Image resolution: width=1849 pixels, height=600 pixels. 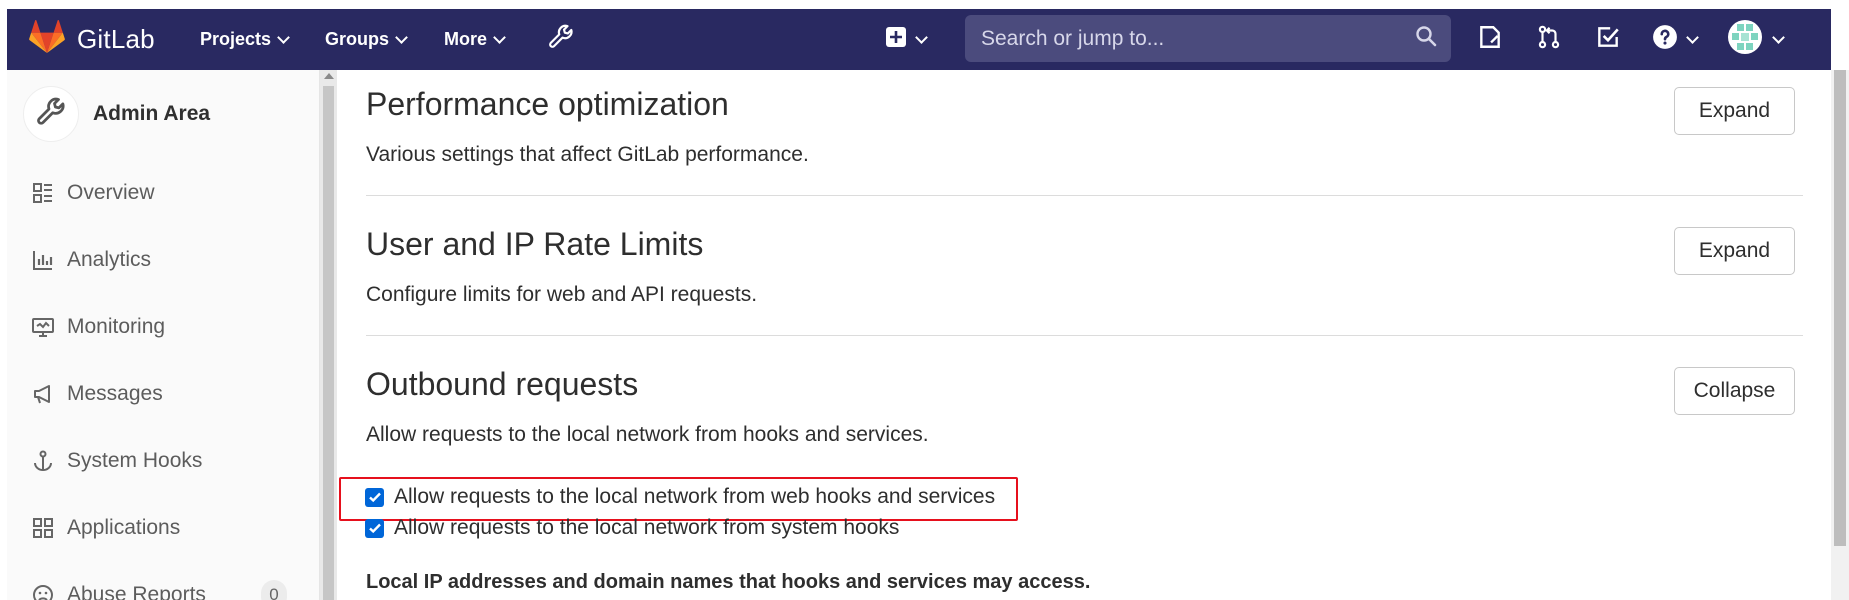 I want to click on admin-area-avatar, so click(x=51, y=114).